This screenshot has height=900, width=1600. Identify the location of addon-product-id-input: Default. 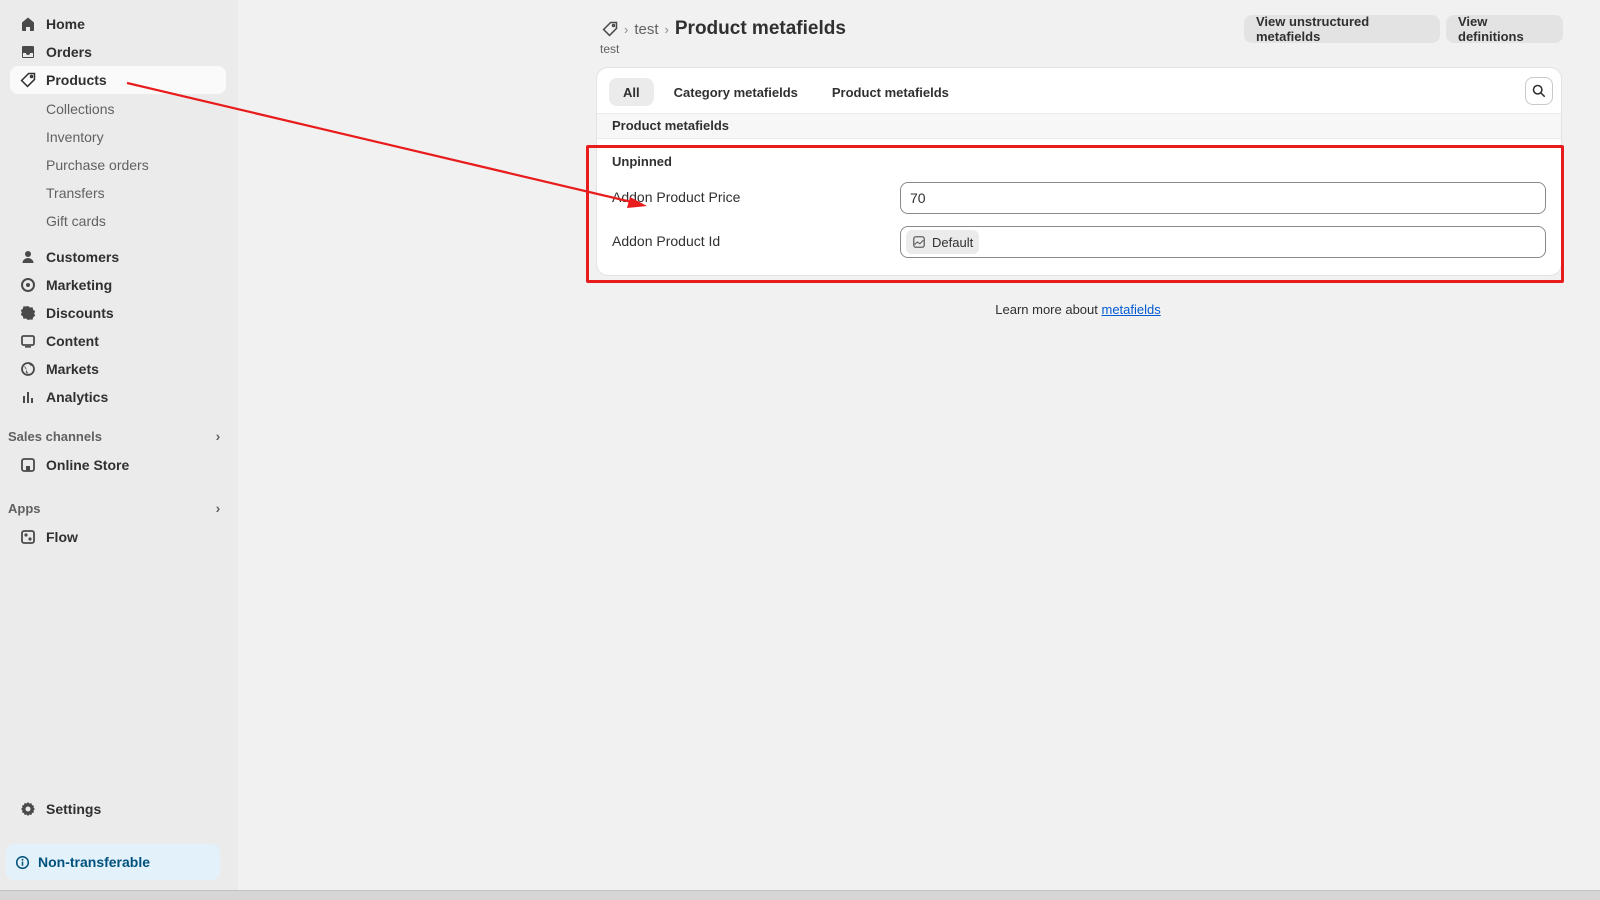
(1223, 242).